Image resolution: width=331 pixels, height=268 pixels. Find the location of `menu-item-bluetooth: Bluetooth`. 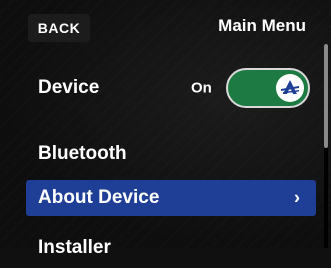

menu-item-bluetooth: Bluetooth is located at coordinates (158, 154).